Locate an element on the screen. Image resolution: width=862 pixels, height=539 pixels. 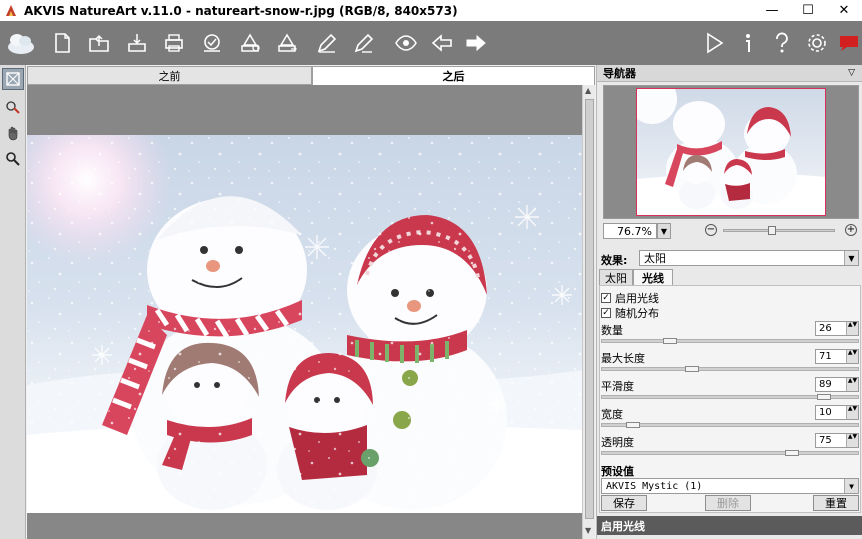
tab-after: 之后 is located at coordinates (453, 75).